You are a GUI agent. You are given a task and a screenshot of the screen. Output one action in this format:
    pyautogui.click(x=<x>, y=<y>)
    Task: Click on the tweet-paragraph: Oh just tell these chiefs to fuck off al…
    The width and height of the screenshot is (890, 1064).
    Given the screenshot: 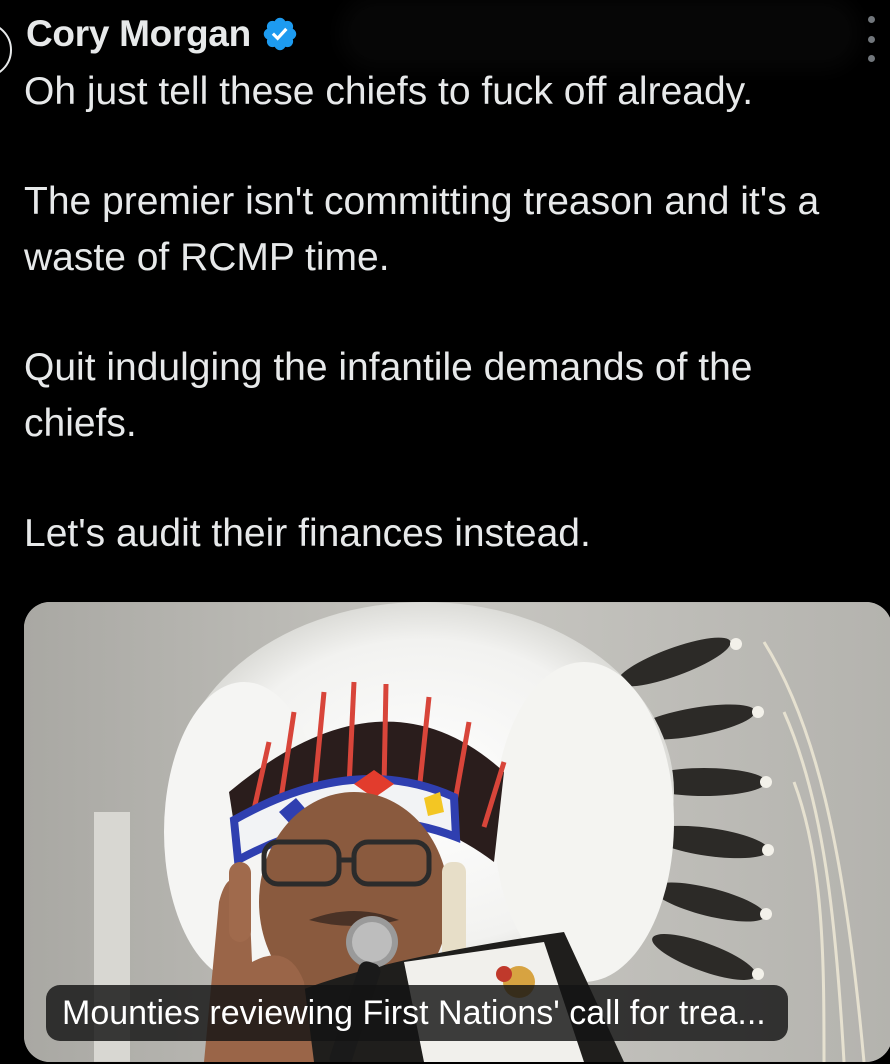 What is the action you would take?
    pyautogui.click(x=389, y=91)
    